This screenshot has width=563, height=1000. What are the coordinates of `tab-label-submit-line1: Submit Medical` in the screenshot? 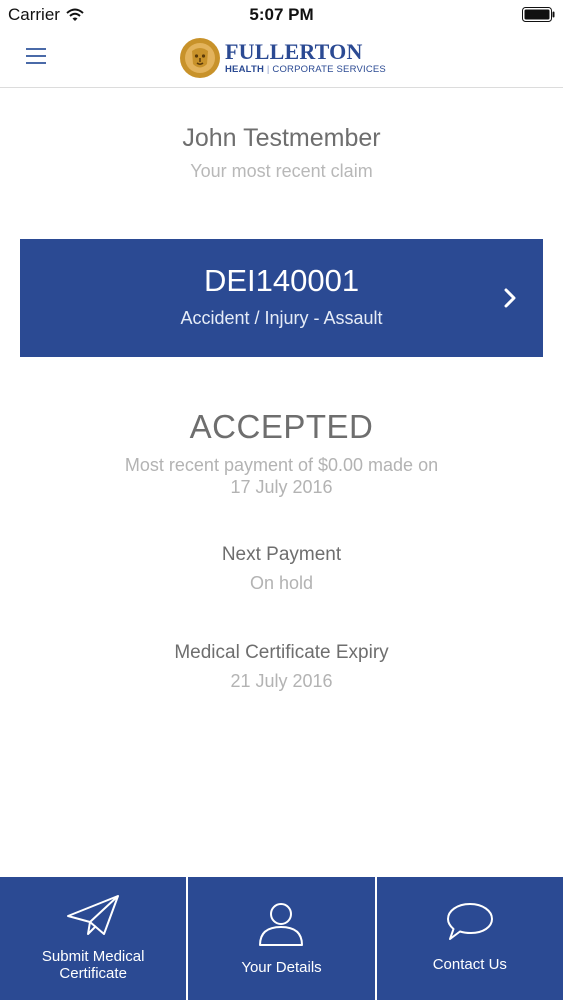 It's located at (93, 956).